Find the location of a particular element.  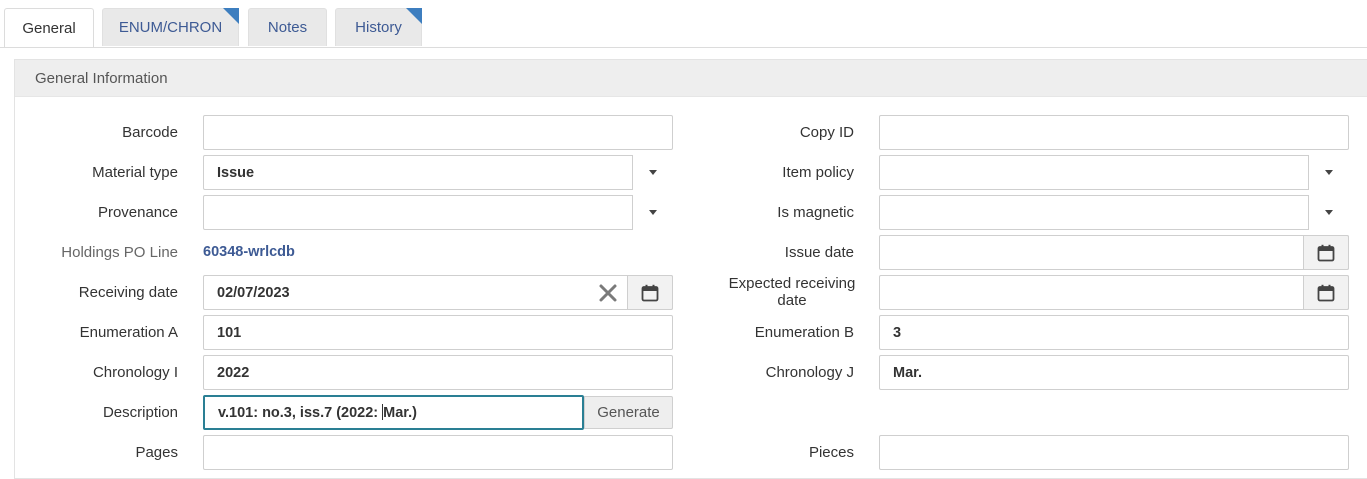

enumeration-b-value: 3 is located at coordinates (897, 332).